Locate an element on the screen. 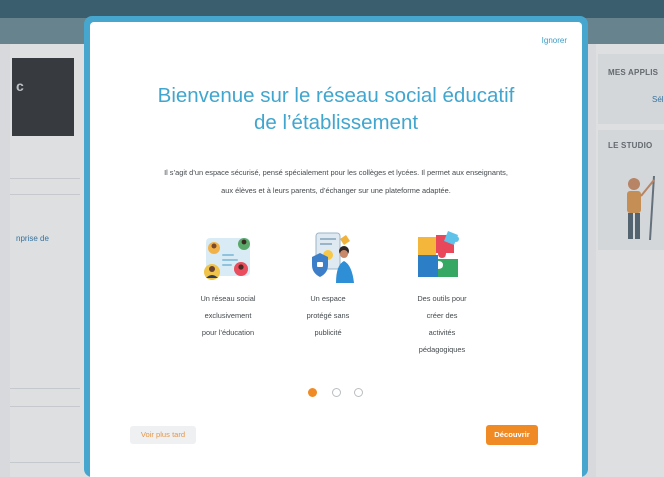  feature-label-line: exclusivement is located at coordinates (228, 315).